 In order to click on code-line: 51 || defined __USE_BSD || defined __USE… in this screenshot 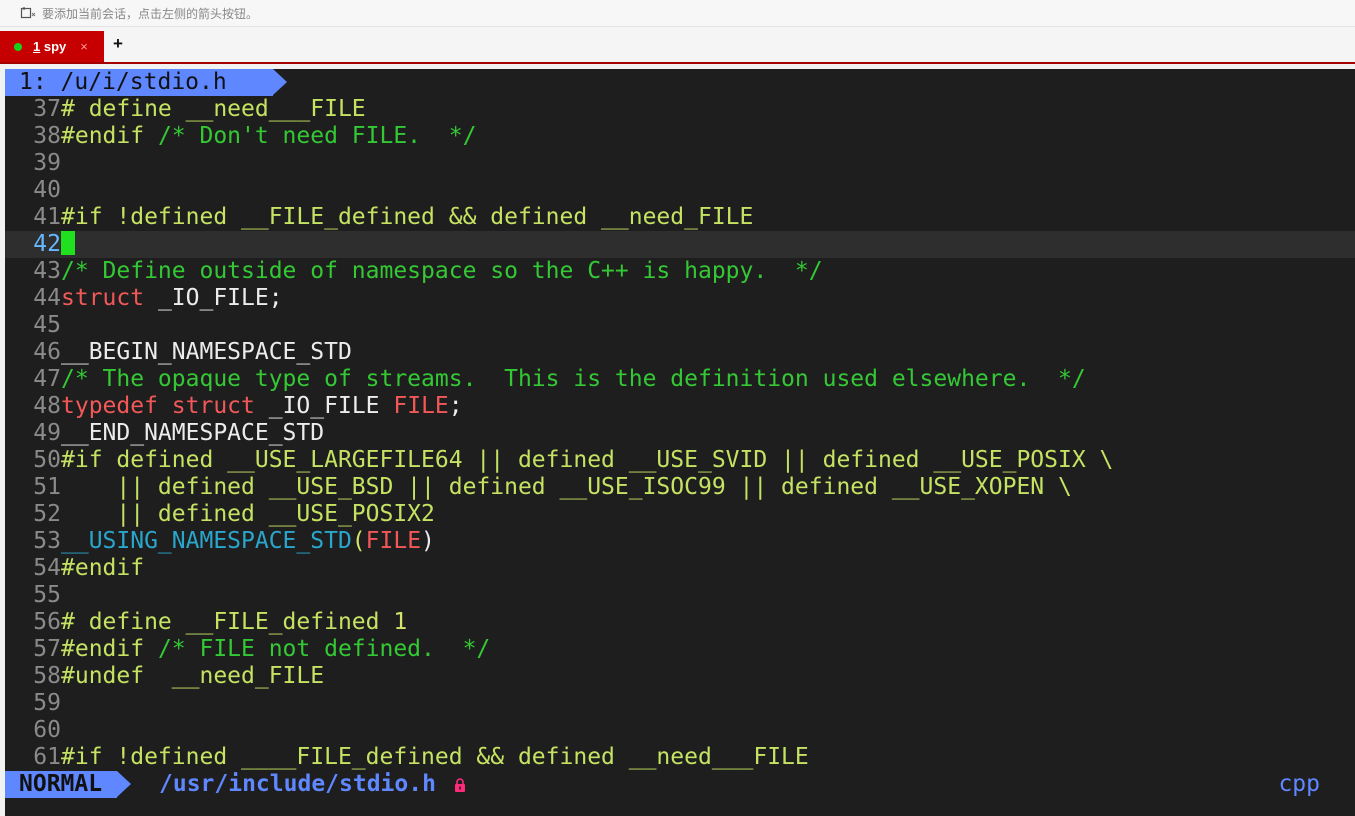, I will do `click(680, 487)`.